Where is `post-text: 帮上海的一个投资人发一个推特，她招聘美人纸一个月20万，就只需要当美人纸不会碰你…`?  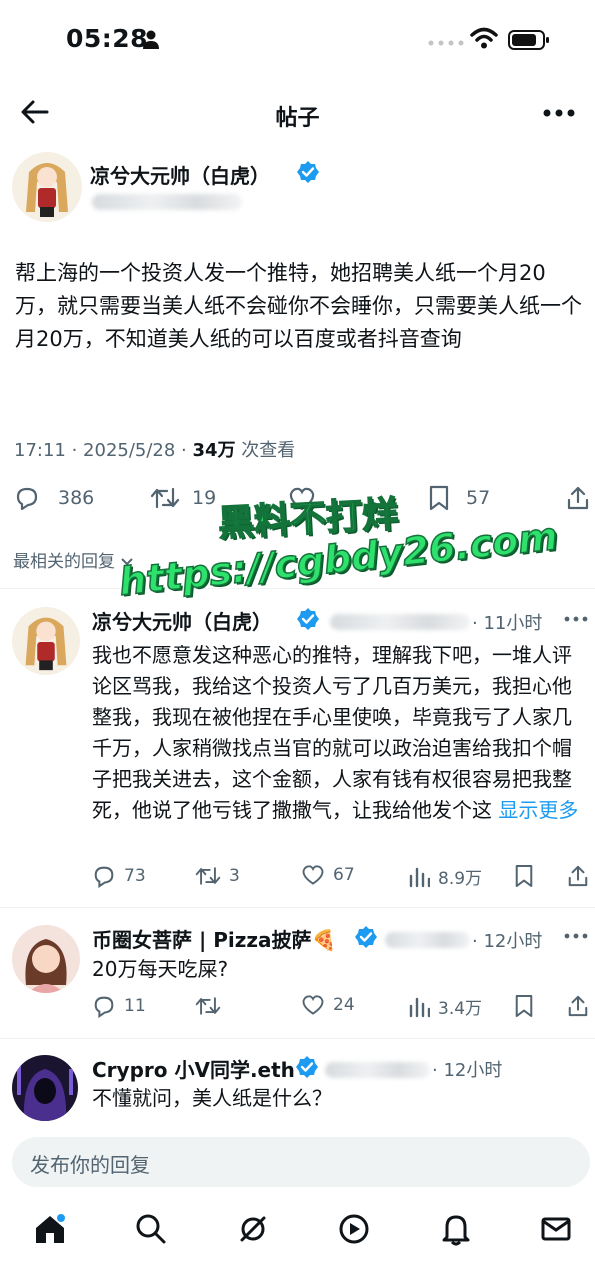
post-text: 帮上海的一个投资人发一个推特，她招聘美人纸一个月20万，就只需要当美人纸不会碰你… is located at coordinates (298, 306).